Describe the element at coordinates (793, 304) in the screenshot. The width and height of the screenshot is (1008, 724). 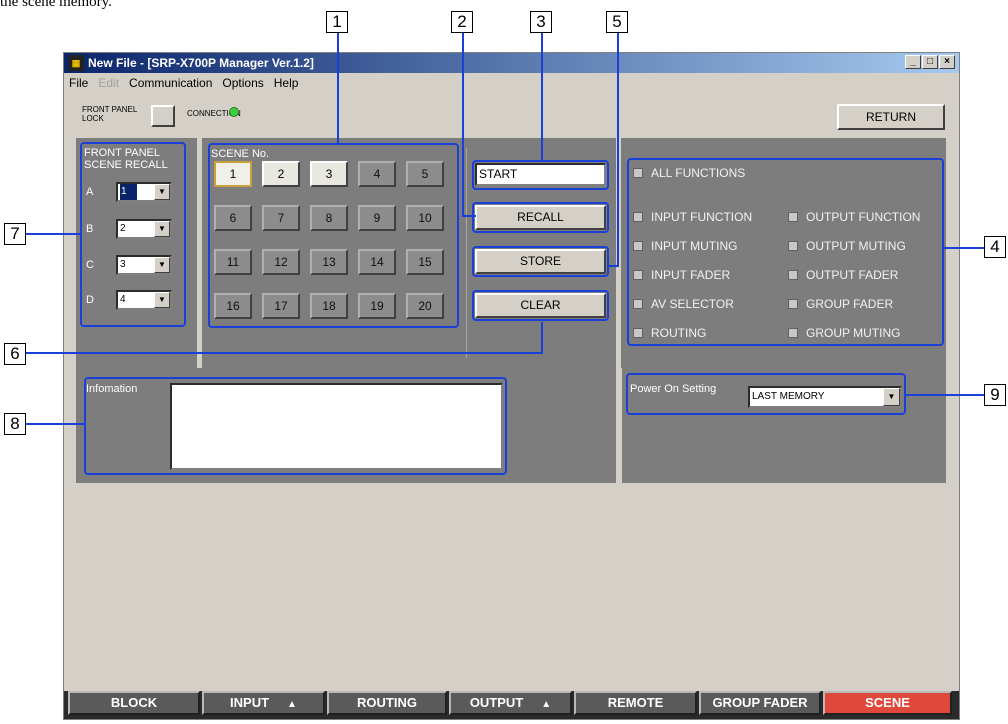
I see `group-fader-checkbox` at that location.